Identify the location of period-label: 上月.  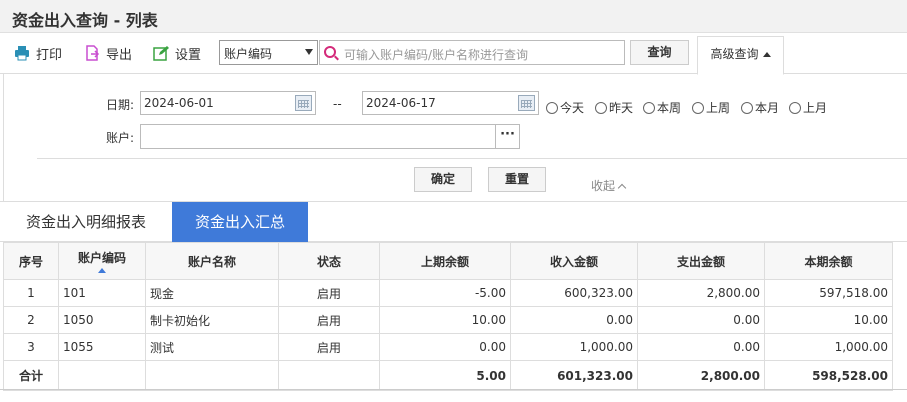
(815, 108).